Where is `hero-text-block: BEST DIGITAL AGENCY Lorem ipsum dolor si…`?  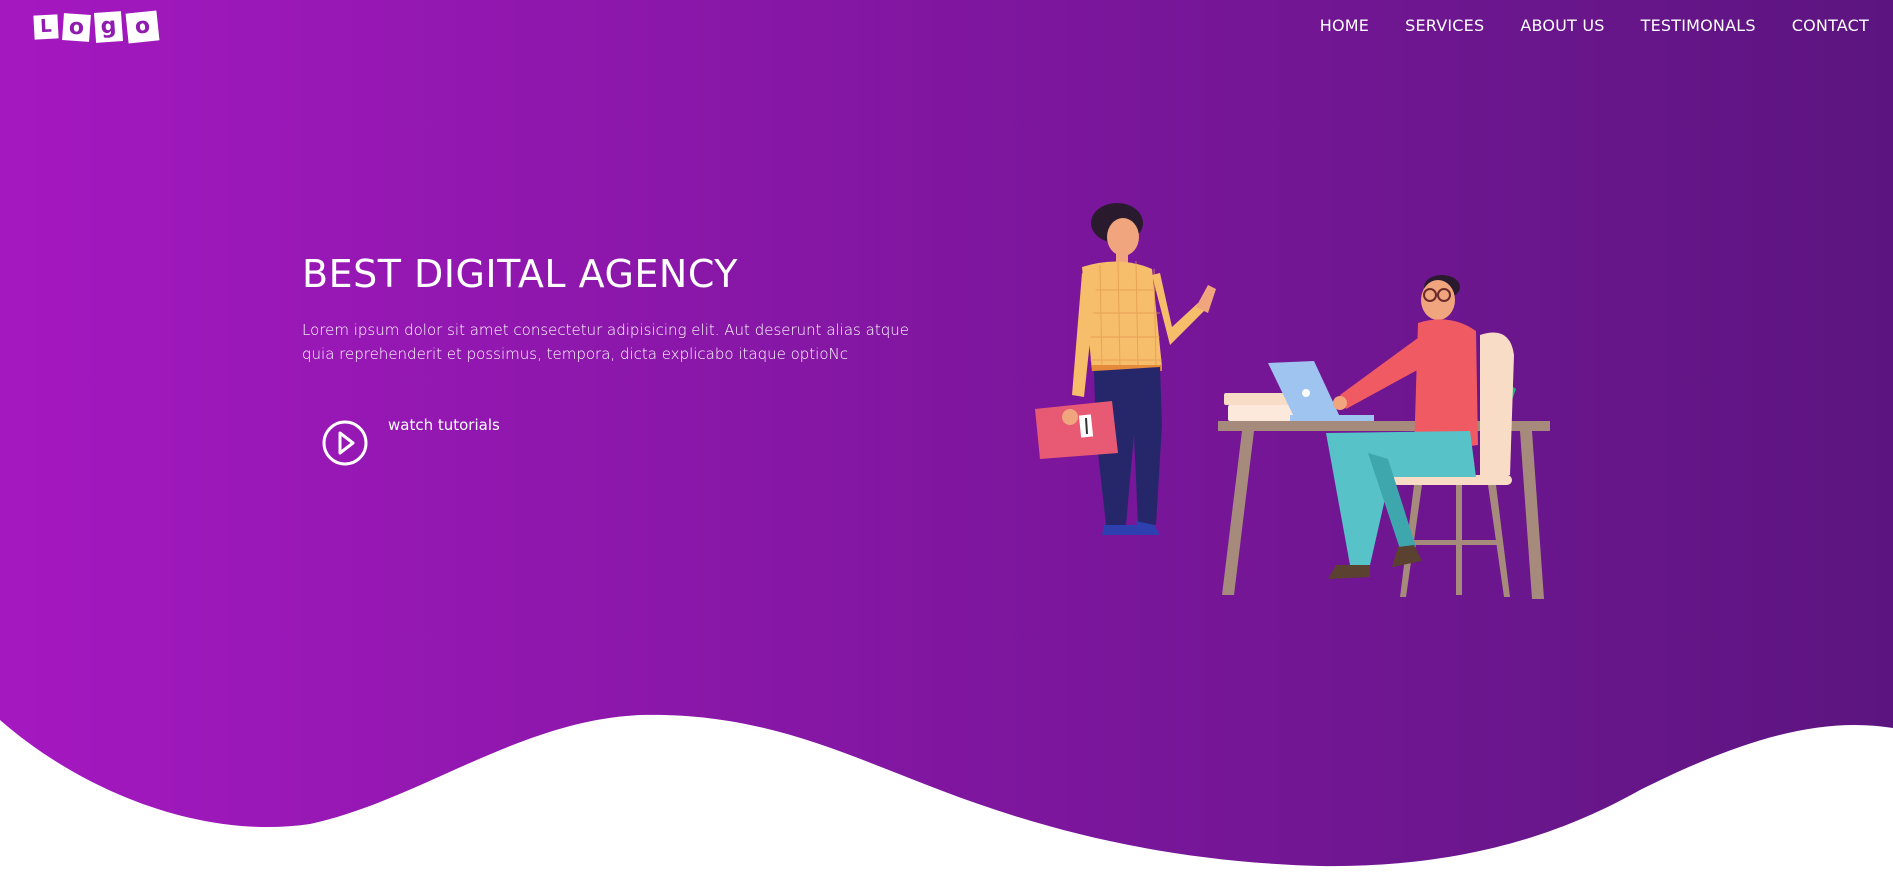 hero-text-block: BEST DIGITAL AGENCY Lorem ipsum dolor si… is located at coordinates (622, 309).